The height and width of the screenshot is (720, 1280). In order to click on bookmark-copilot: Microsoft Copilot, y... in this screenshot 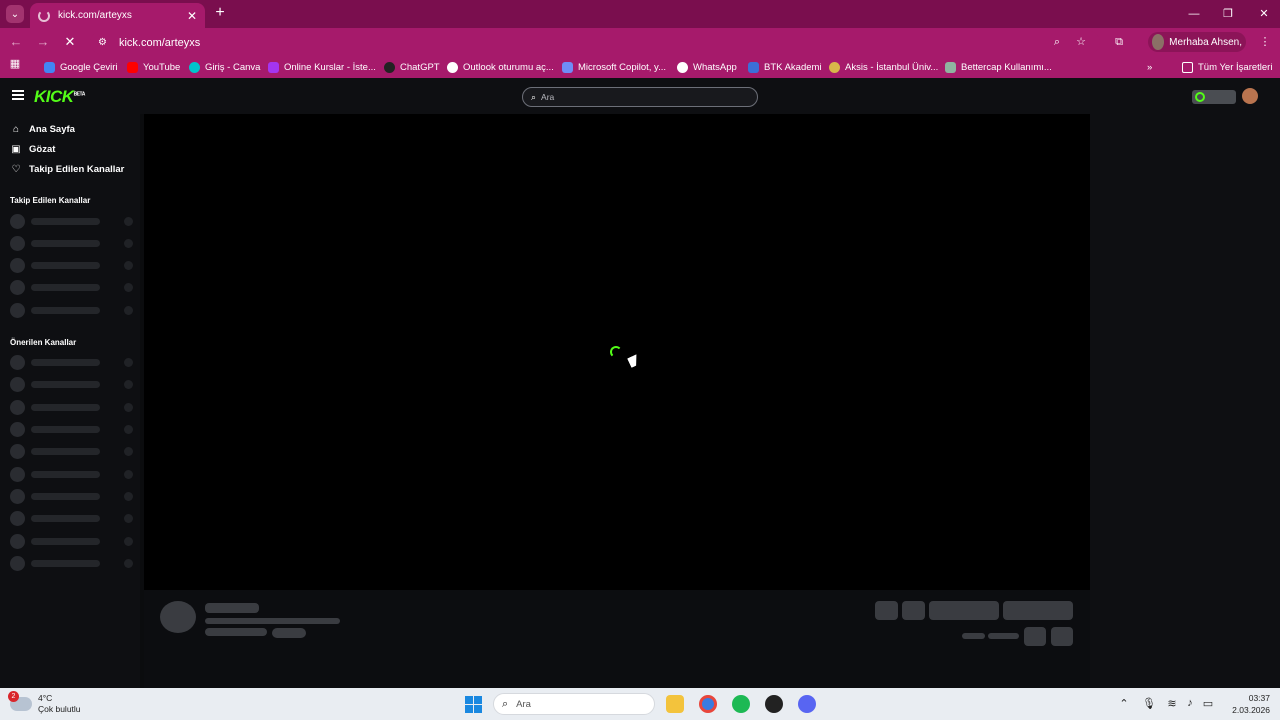, I will do `click(614, 67)`.